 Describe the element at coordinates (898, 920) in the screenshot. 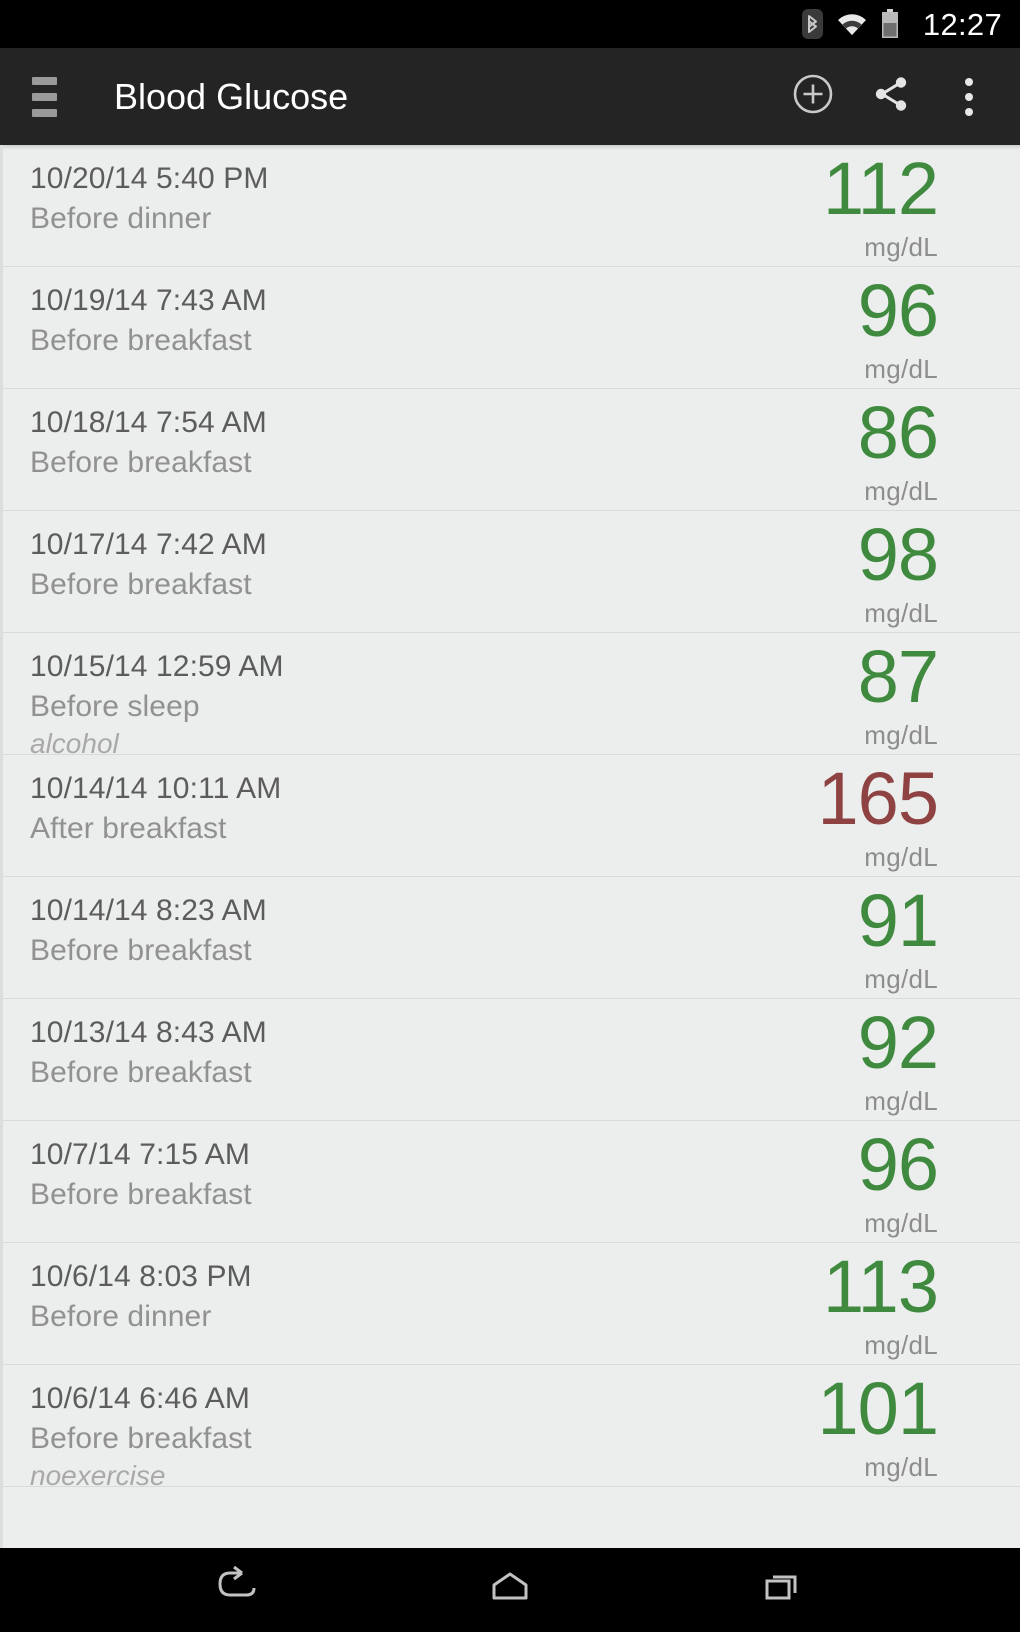

I see `entry-value: 91` at that location.